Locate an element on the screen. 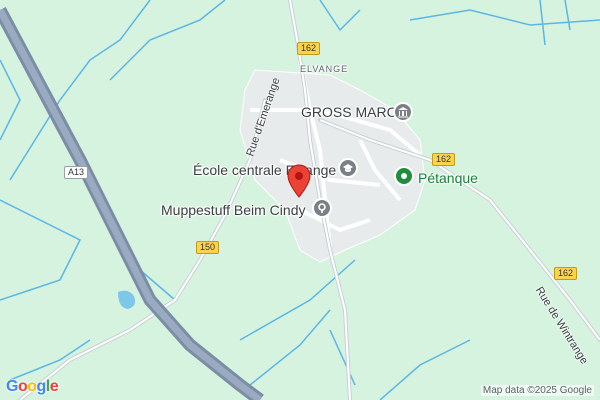 Image resolution: width=600 pixels, height=400 pixels. school-icon is located at coordinates (348, 168).